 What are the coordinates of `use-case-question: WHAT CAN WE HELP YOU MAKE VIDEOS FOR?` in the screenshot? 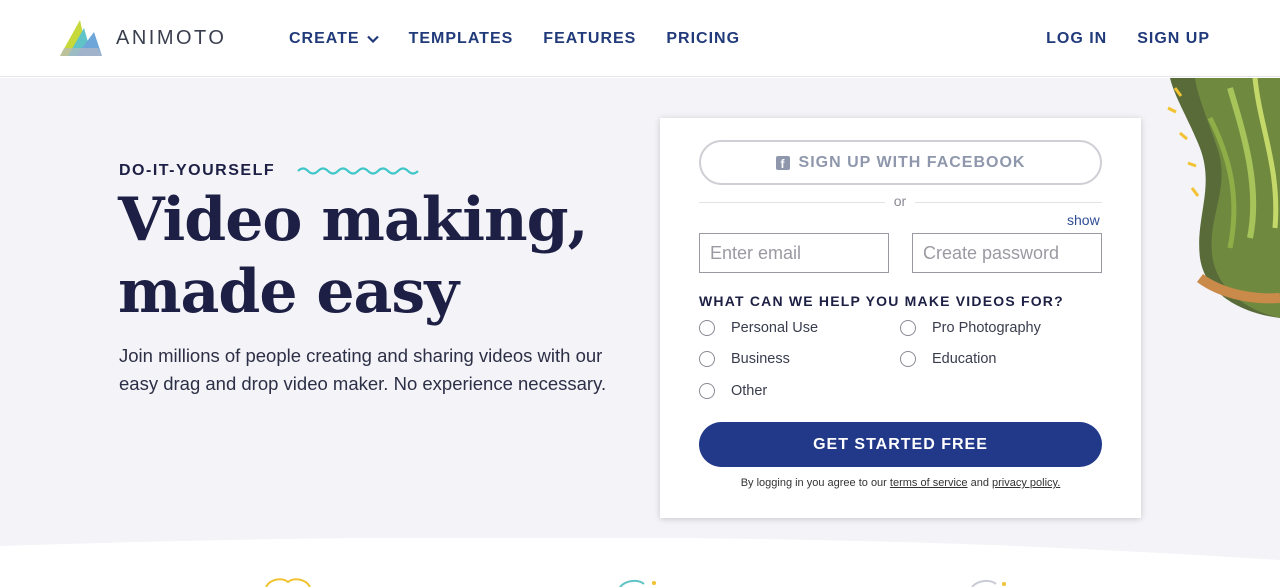 It's located at (881, 301).